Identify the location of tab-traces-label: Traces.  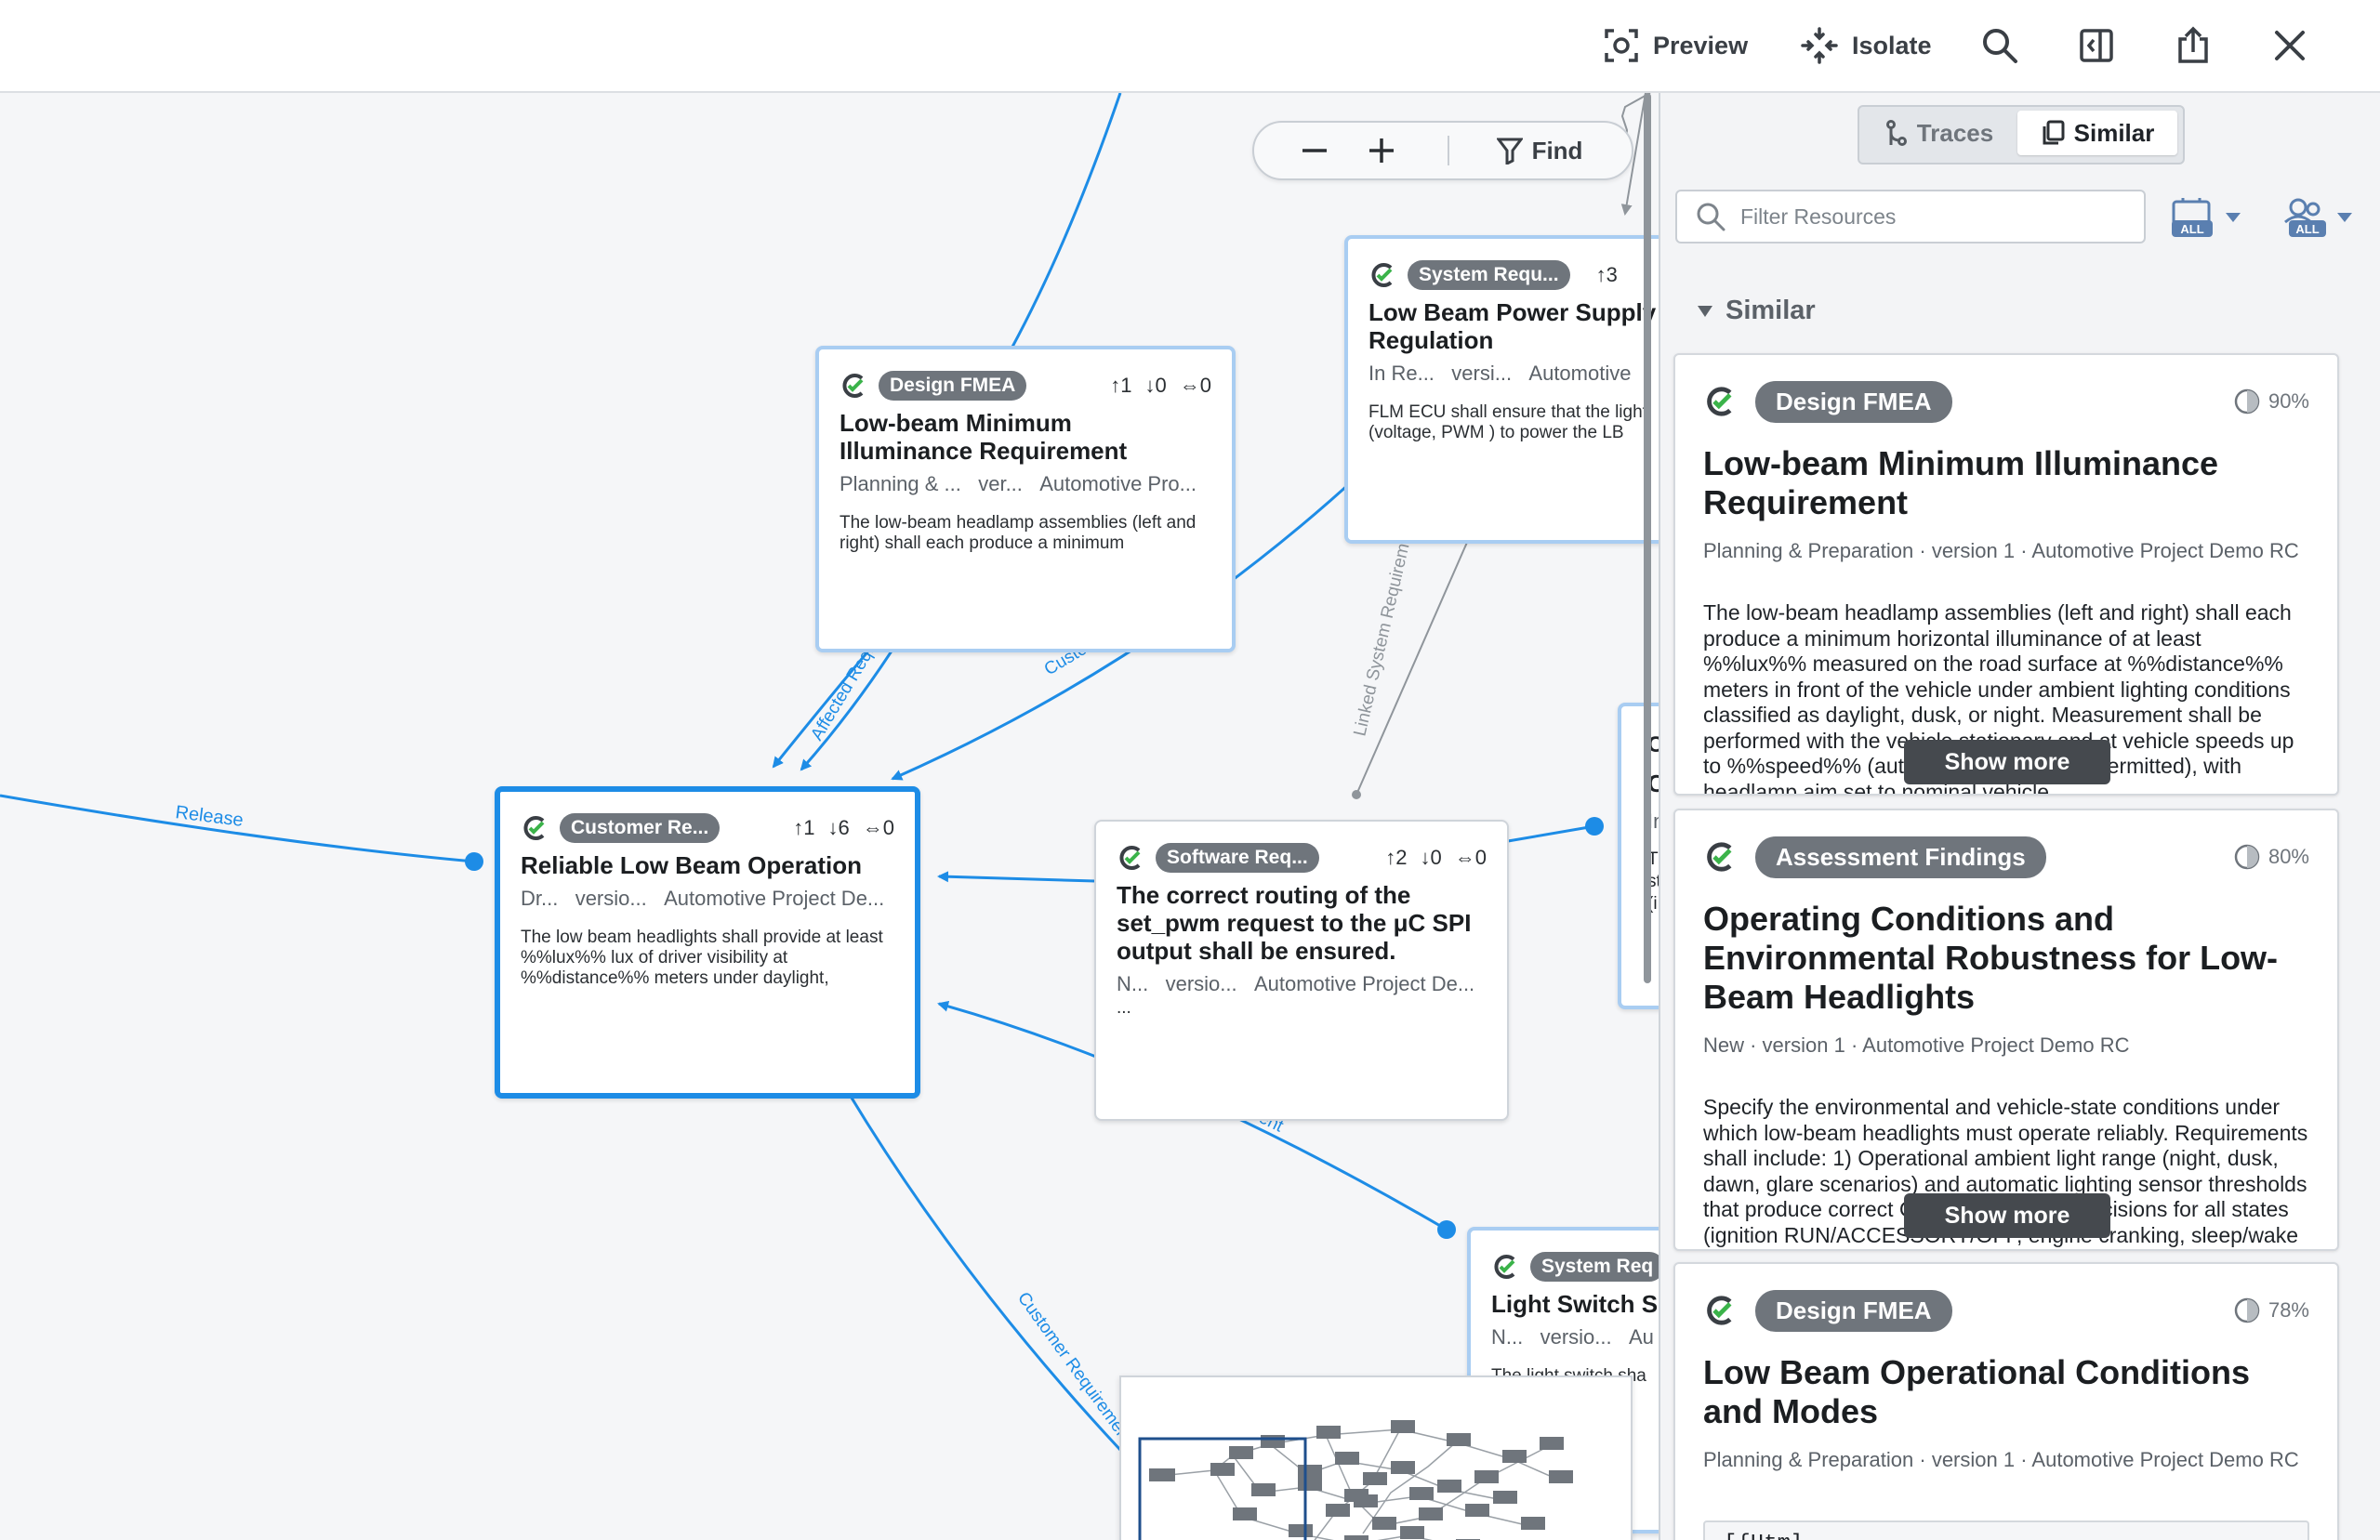
(1955, 132).